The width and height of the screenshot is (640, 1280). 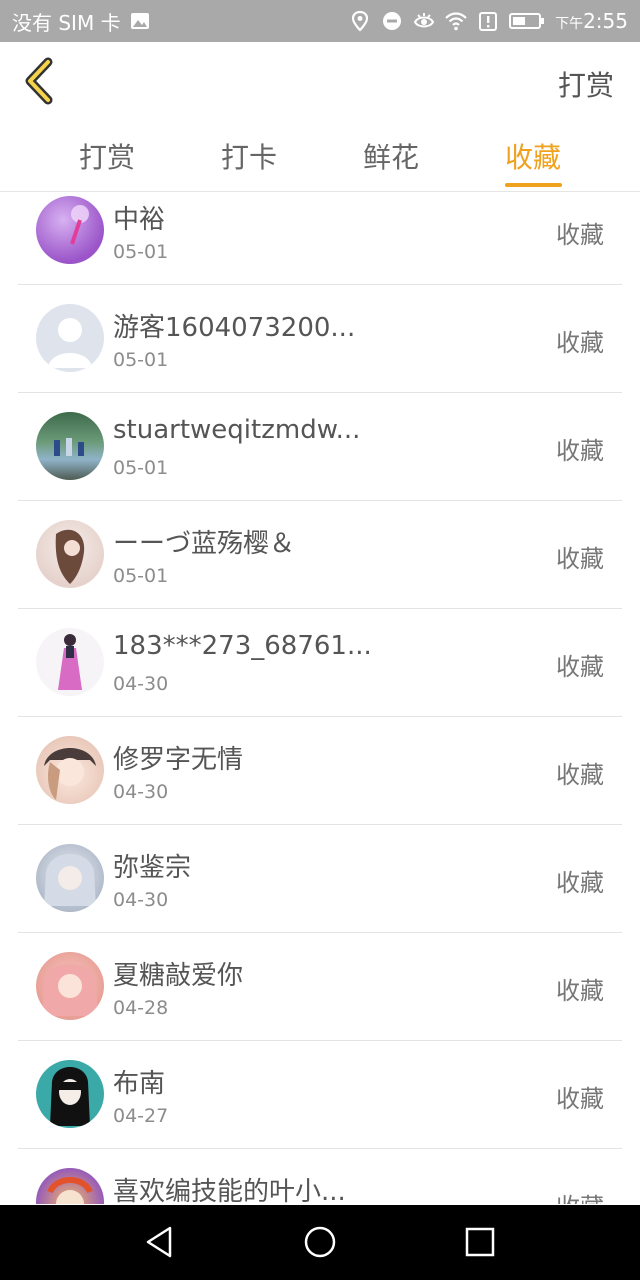 What do you see at coordinates (139, 21) in the screenshot?
I see `image-icon` at bounding box center [139, 21].